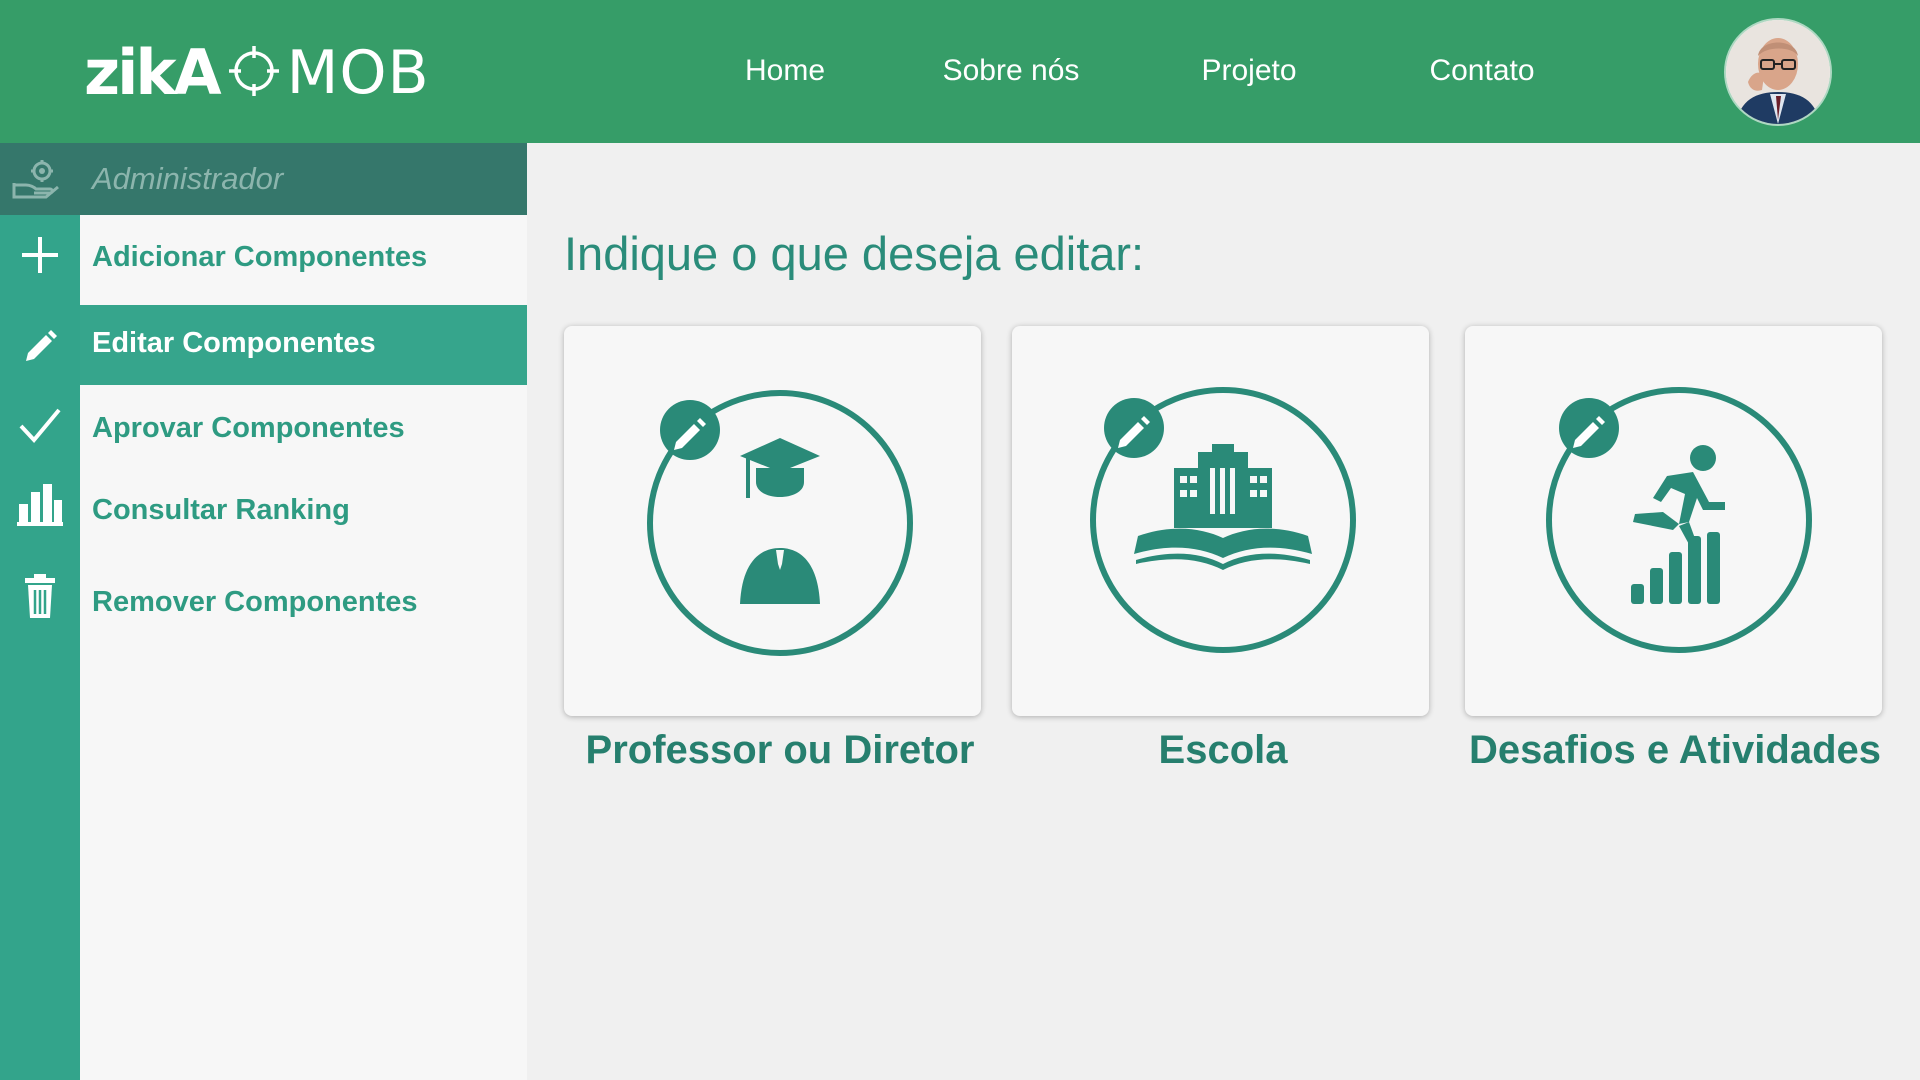 The height and width of the screenshot is (1080, 1920). What do you see at coordinates (1481, 71) in the screenshot?
I see `nav-contato: Contato` at bounding box center [1481, 71].